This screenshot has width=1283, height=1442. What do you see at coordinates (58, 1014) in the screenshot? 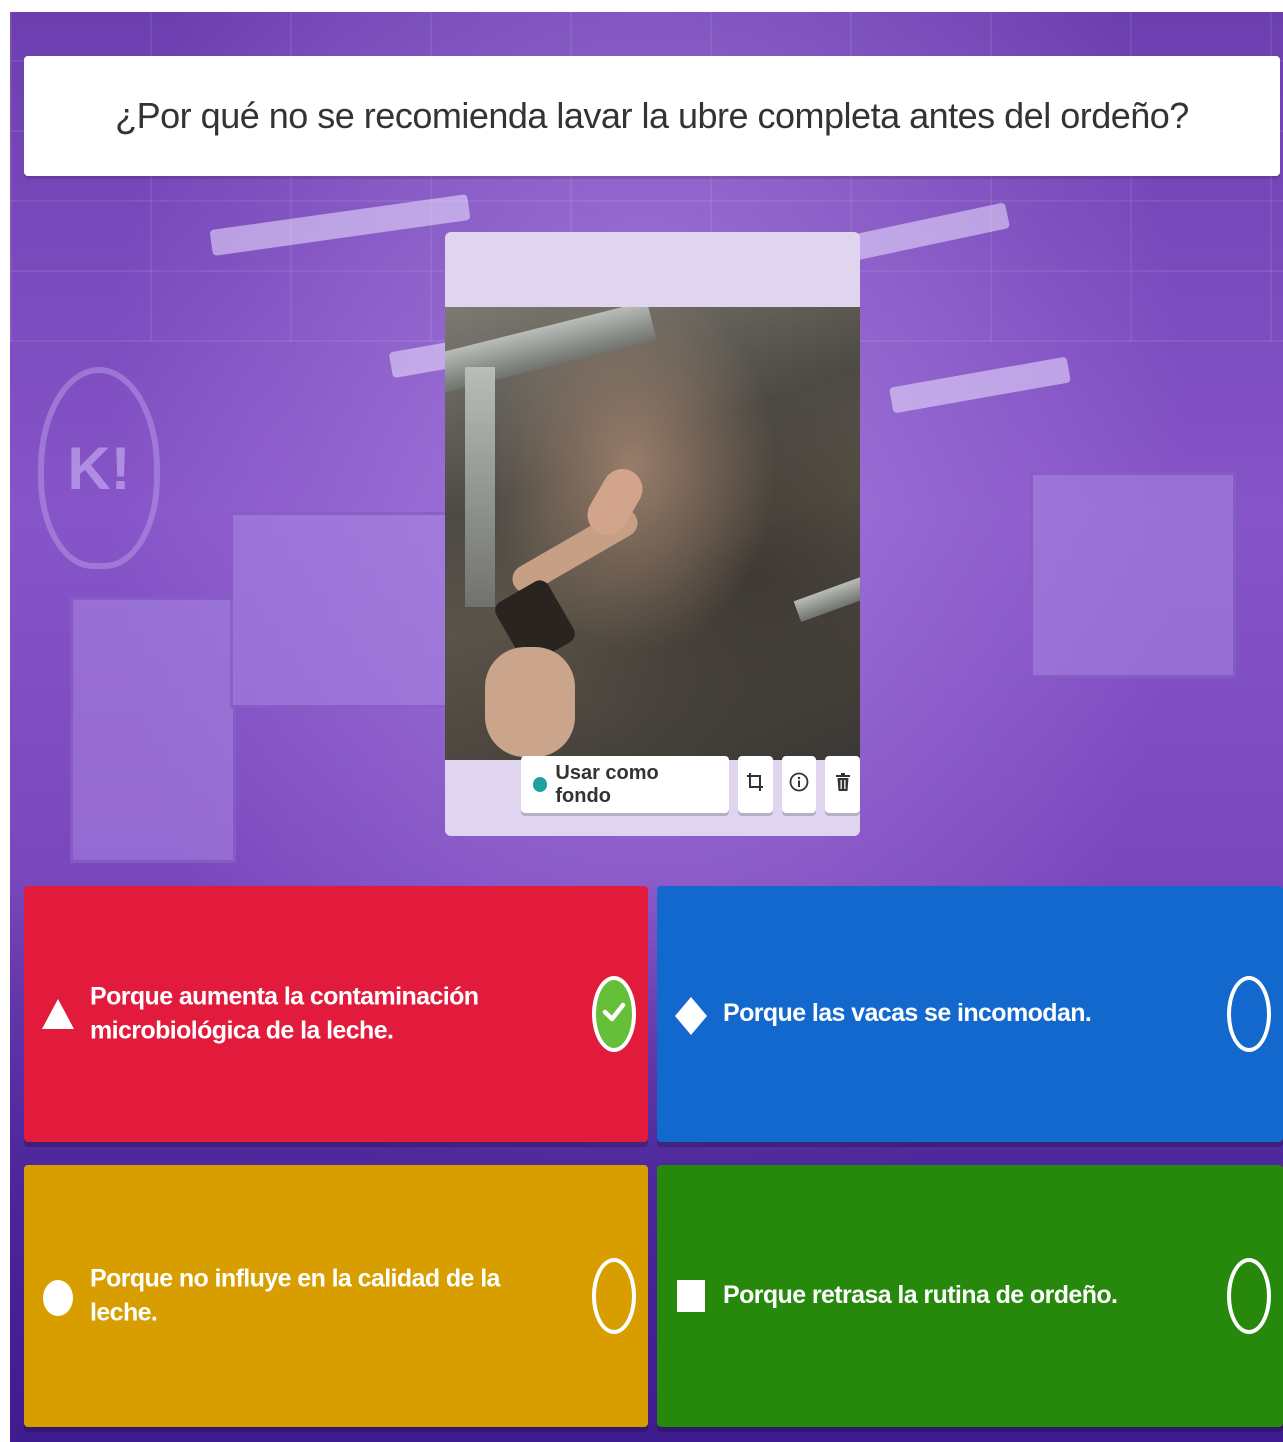
I see `triangle-icon` at bounding box center [58, 1014].